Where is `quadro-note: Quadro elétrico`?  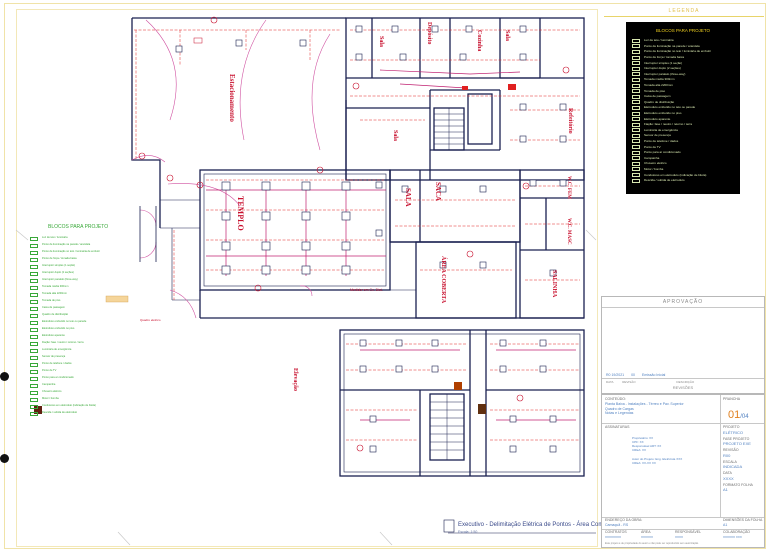
quadro-note: Quadro elétrico is located at coordinates (150, 320).